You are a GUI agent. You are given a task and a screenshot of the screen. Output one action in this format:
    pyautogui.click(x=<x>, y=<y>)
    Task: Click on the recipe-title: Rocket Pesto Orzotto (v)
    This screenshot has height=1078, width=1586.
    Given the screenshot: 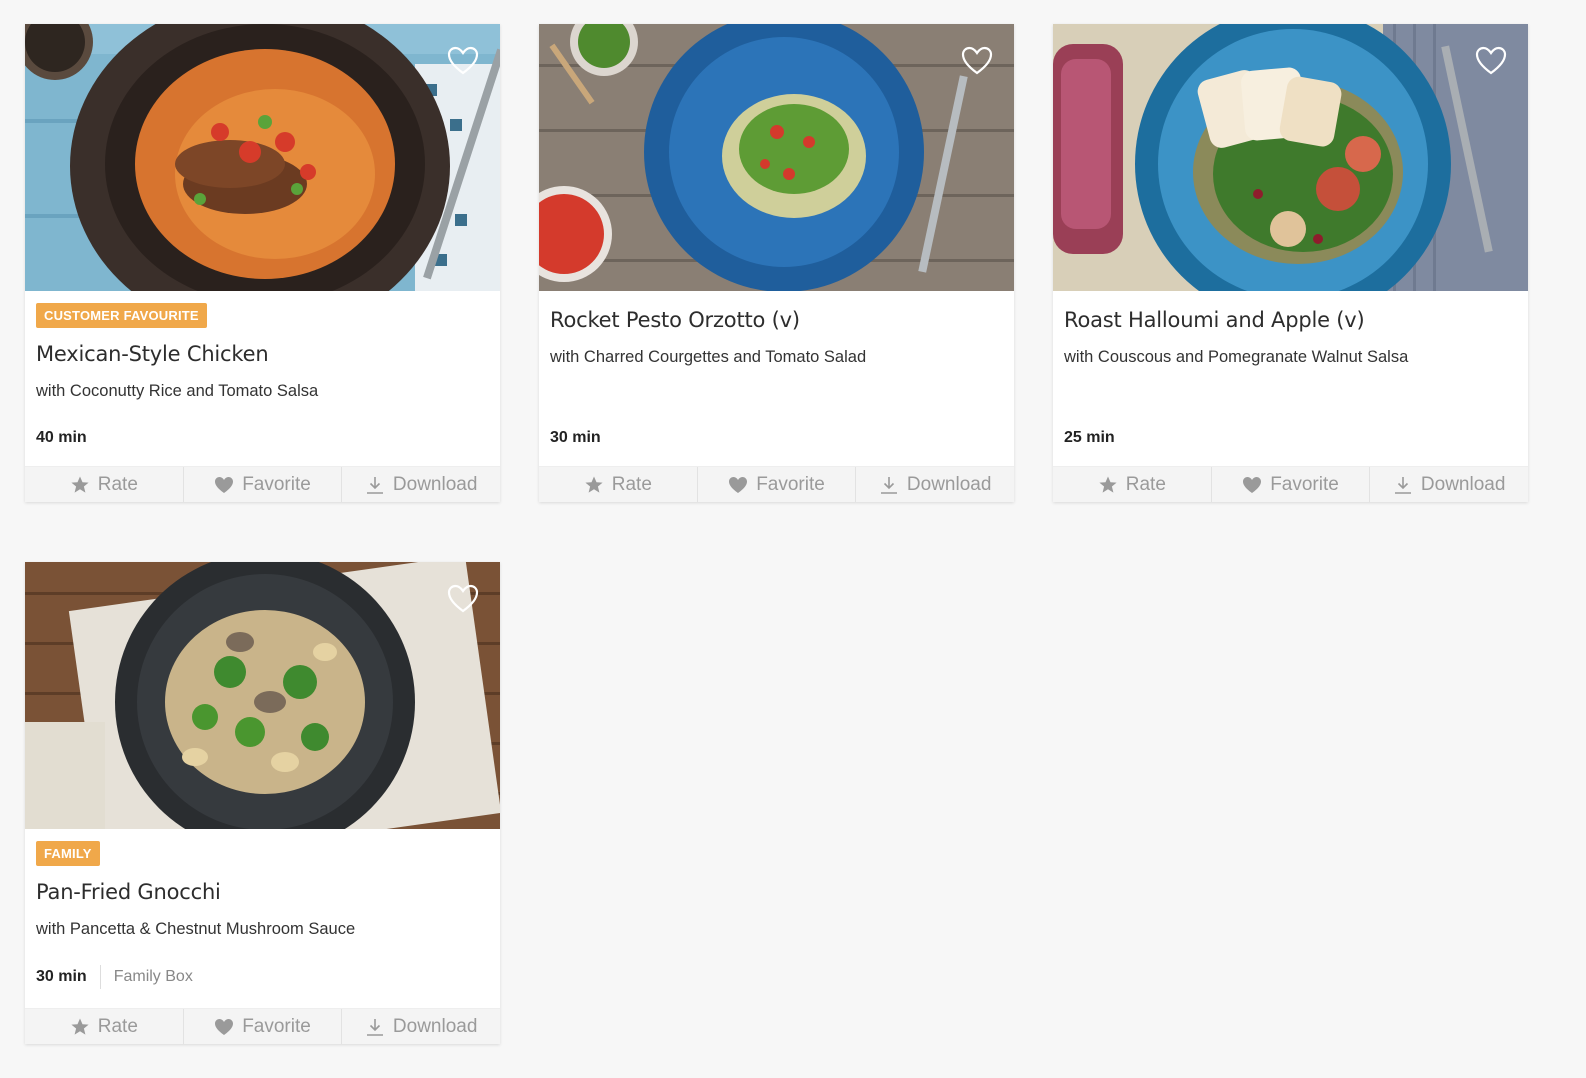 What is the action you would take?
    pyautogui.click(x=776, y=320)
    